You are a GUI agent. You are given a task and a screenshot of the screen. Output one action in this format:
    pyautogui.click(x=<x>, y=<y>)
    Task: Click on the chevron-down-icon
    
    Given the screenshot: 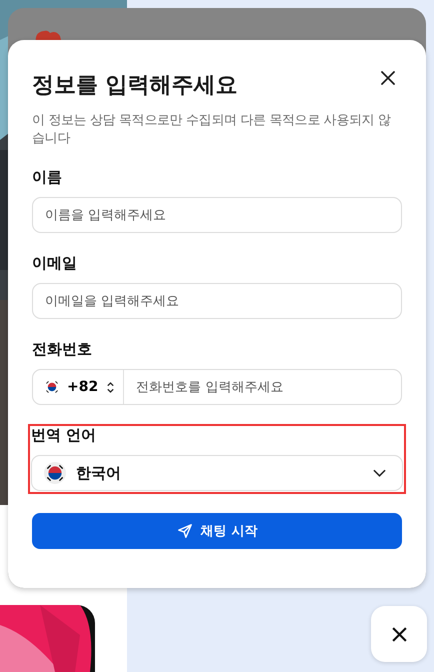 What is the action you would take?
    pyautogui.click(x=379, y=473)
    